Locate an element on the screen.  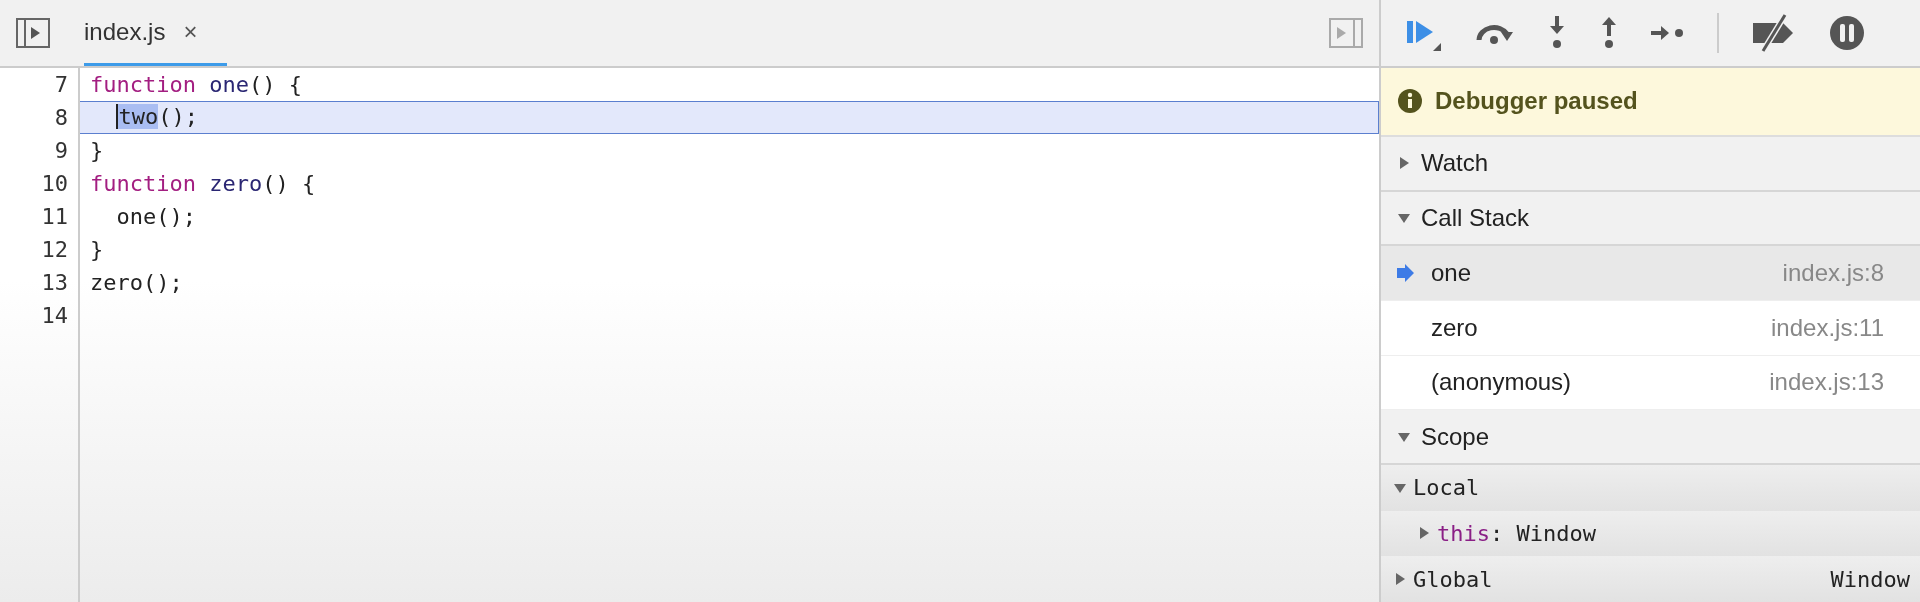
info-icon is located at coordinates (1410, 101).